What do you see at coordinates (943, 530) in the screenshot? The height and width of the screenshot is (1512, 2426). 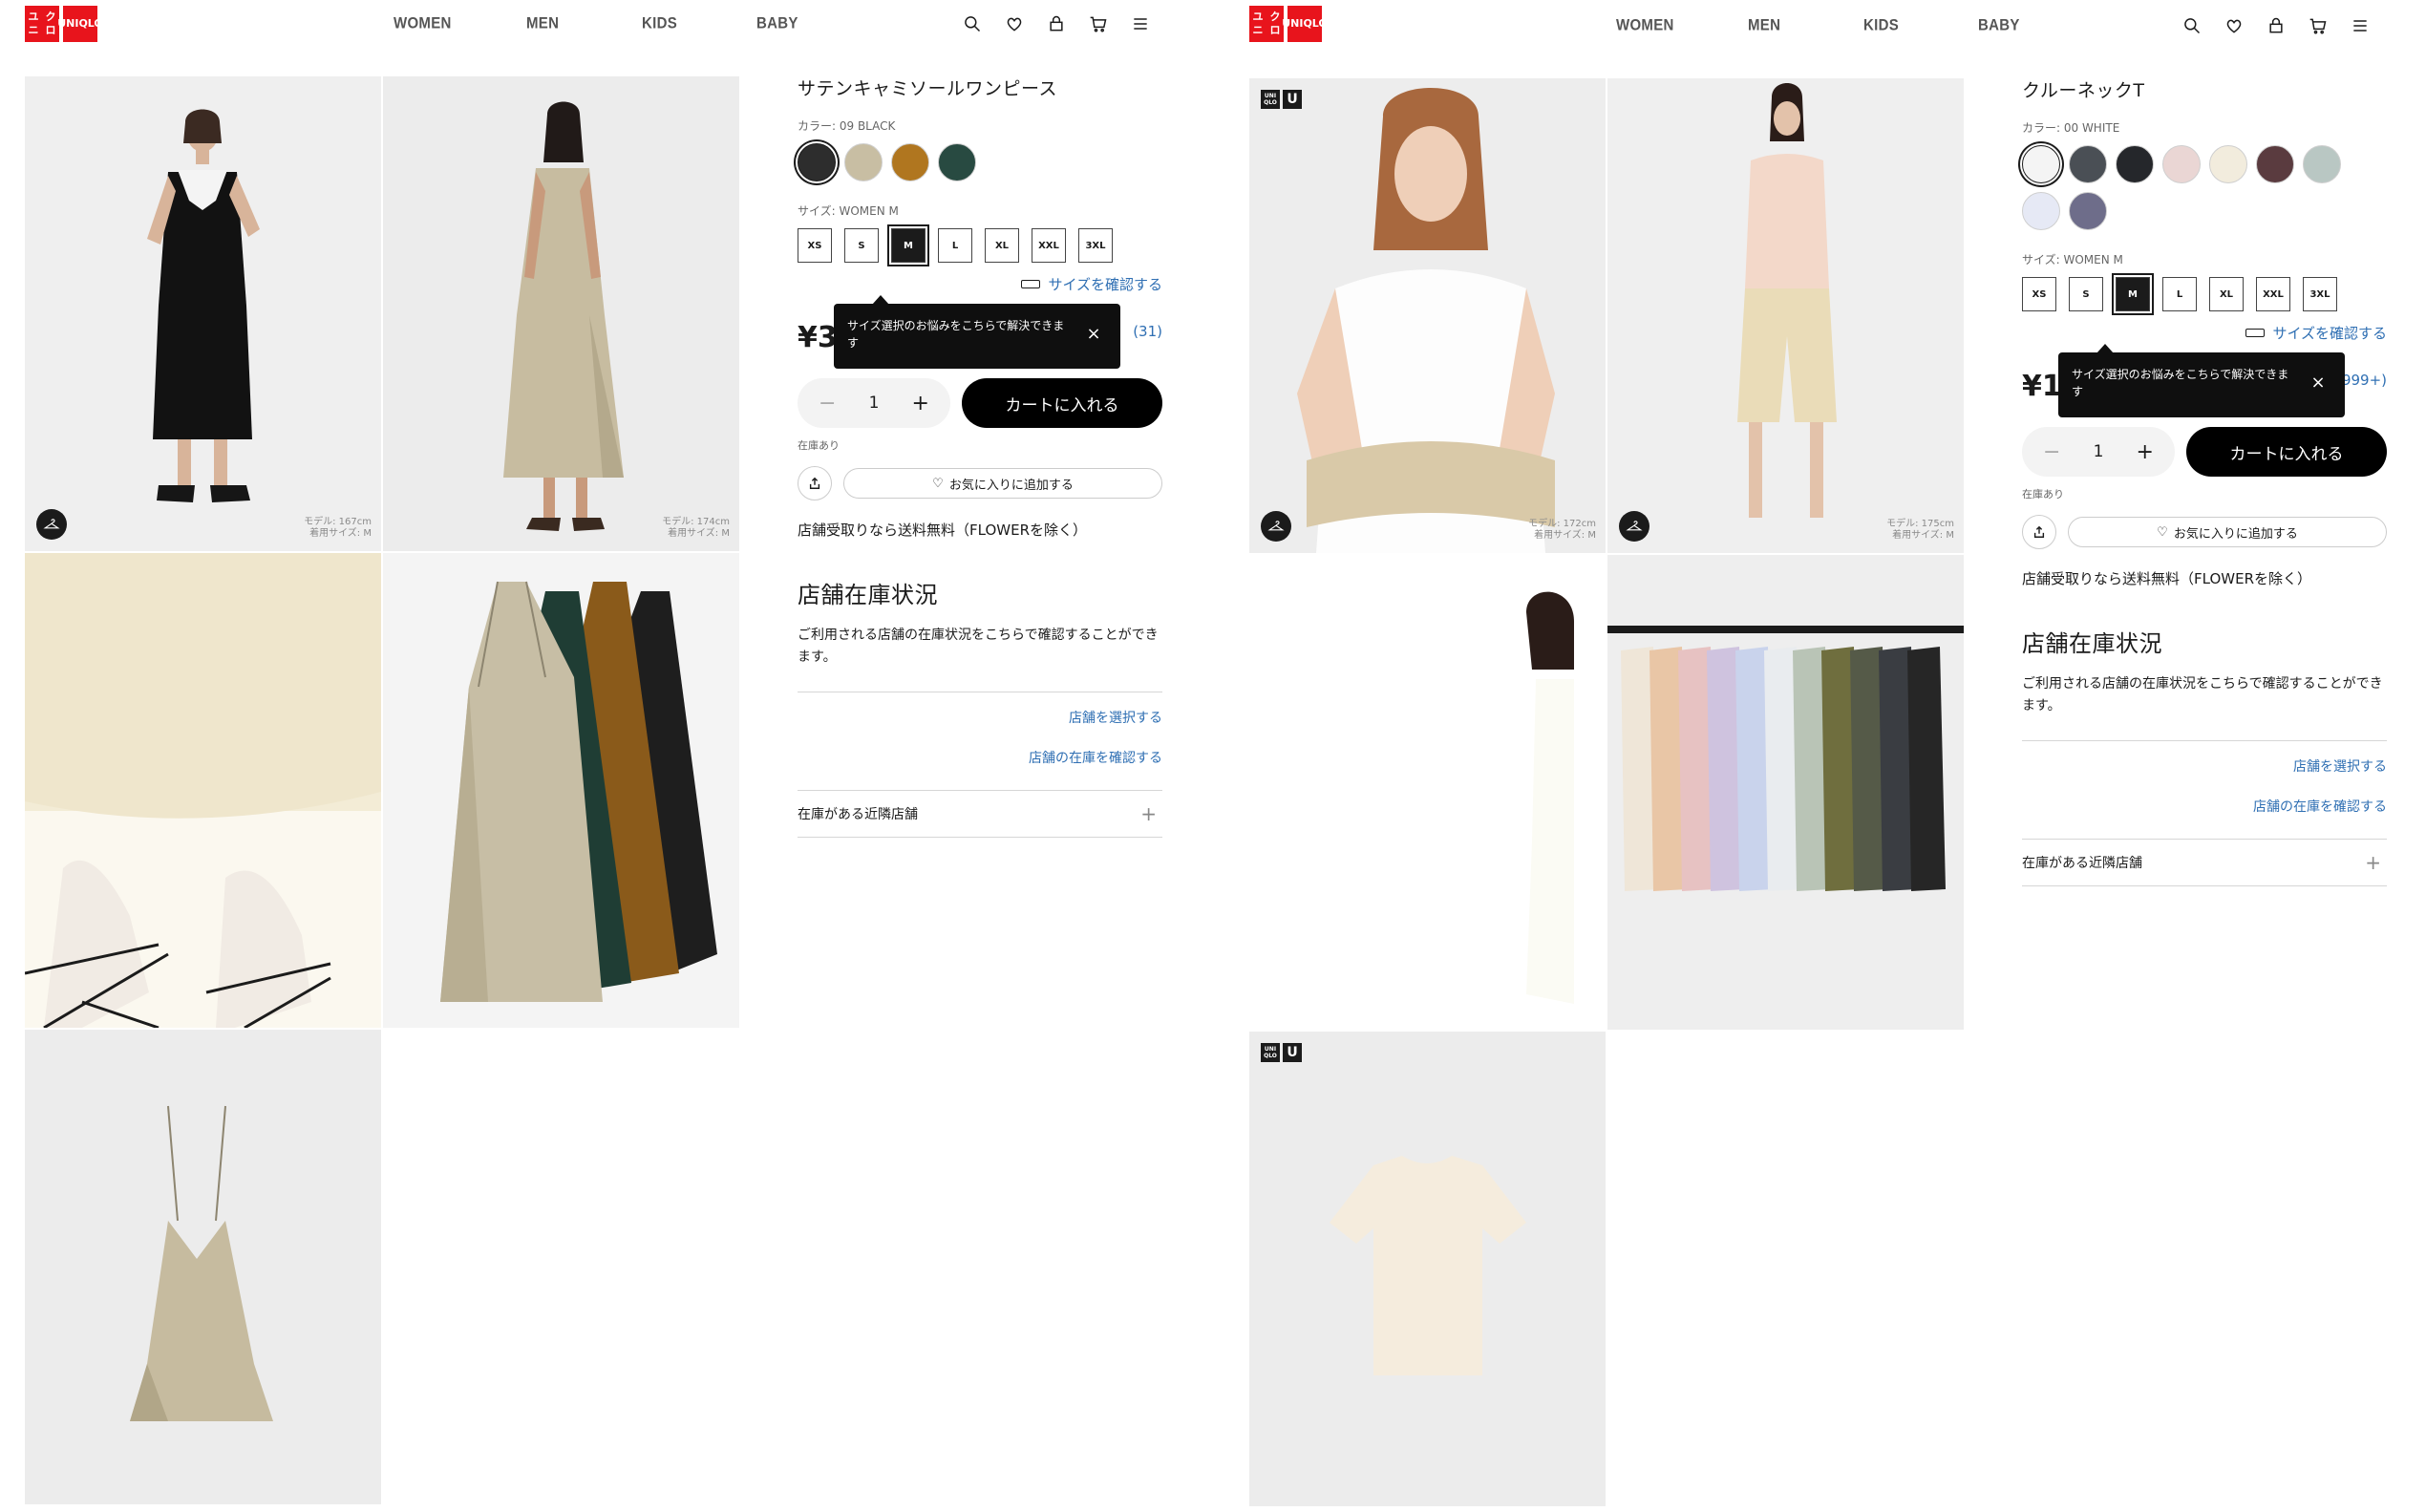 I see `shipping-note: 店舗受取りなら送料無料（FLOWERを除く）` at bounding box center [943, 530].